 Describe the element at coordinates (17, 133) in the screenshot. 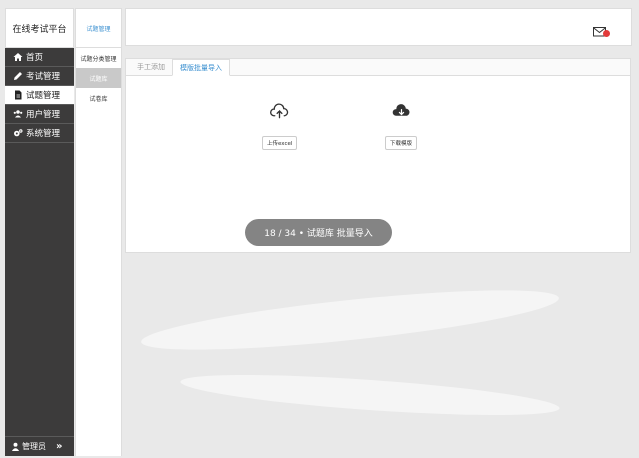

I see `gears-icon` at that location.